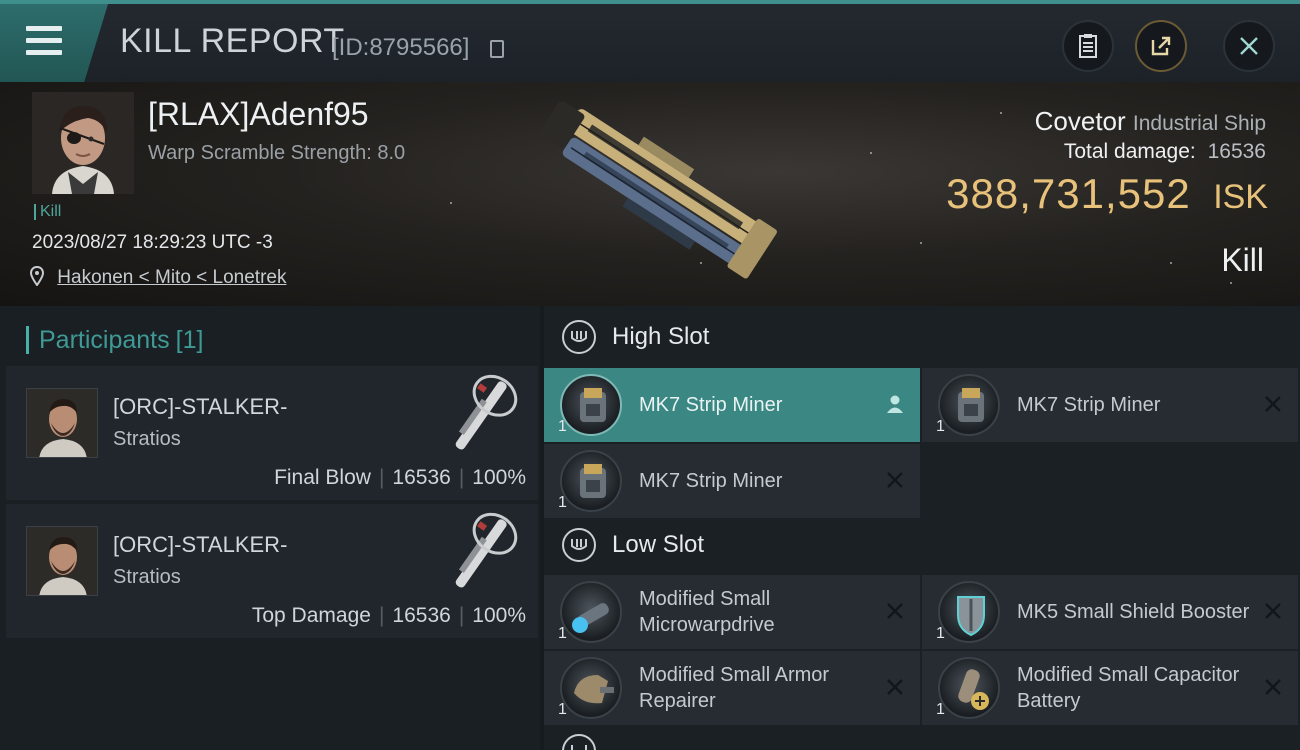 This screenshot has width=1300, height=750. What do you see at coordinates (322, 477) in the screenshot?
I see `participant-role: Final Blow` at bounding box center [322, 477].